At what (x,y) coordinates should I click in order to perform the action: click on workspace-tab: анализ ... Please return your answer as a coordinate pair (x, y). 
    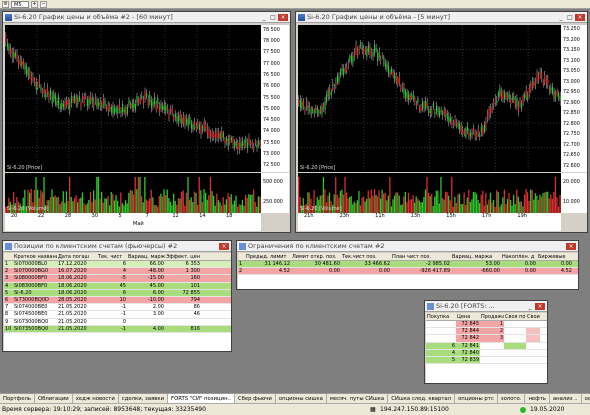
    Looking at the image, I should click on (566, 398).